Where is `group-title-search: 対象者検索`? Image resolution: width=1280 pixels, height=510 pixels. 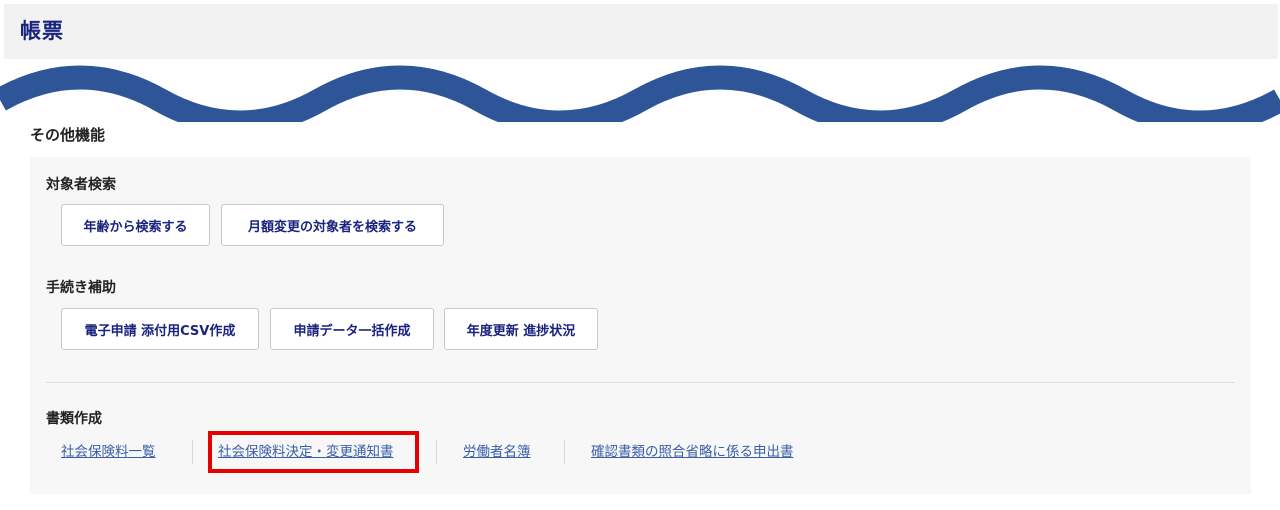 group-title-search: 対象者検索 is located at coordinates (81, 185).